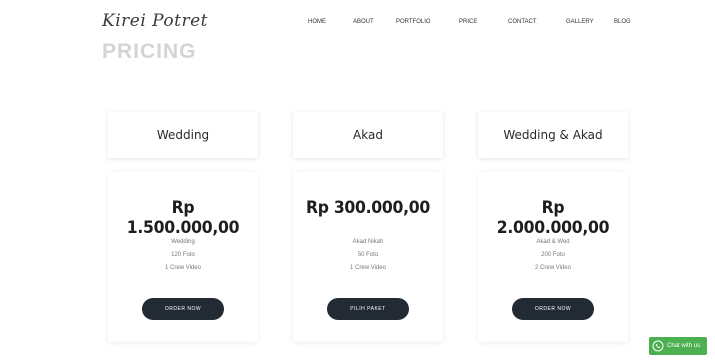 The height and width of the screenshot is (361, 715). Describe the element at coordinates (149, 51) in the screenshot. I see `section-title: PRICING` at that location.